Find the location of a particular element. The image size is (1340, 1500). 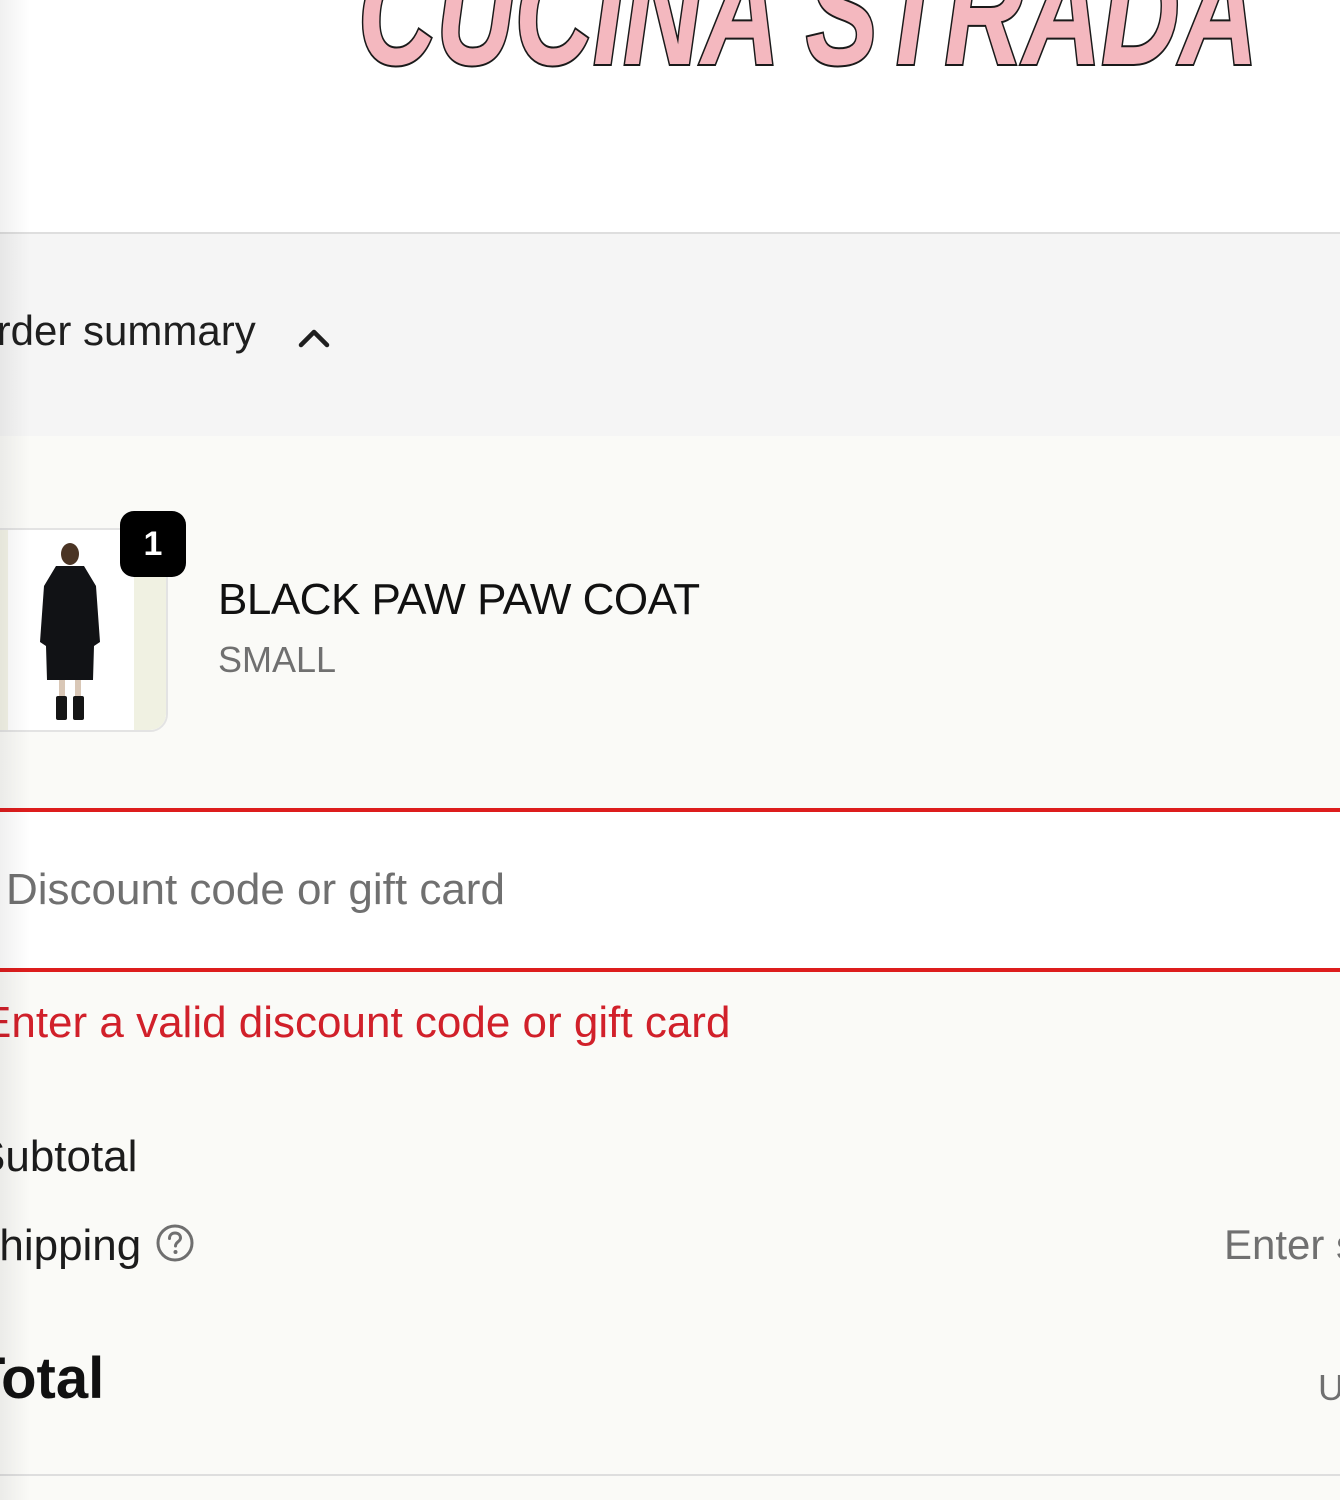

divider is located at coordinates (670, 1475).